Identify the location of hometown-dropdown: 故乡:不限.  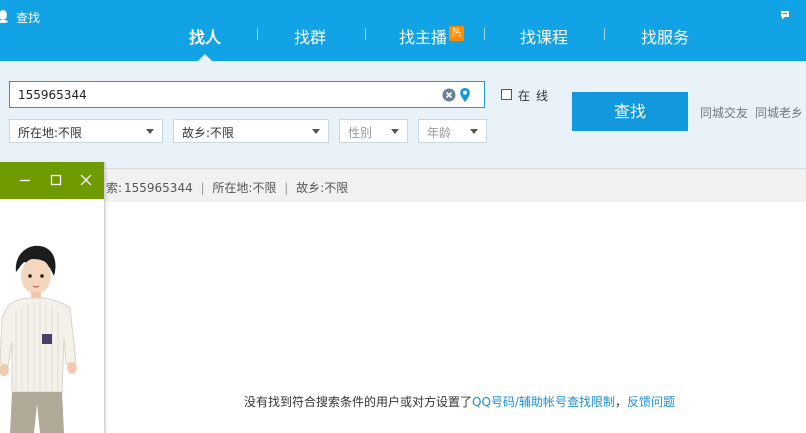
(251, 131).